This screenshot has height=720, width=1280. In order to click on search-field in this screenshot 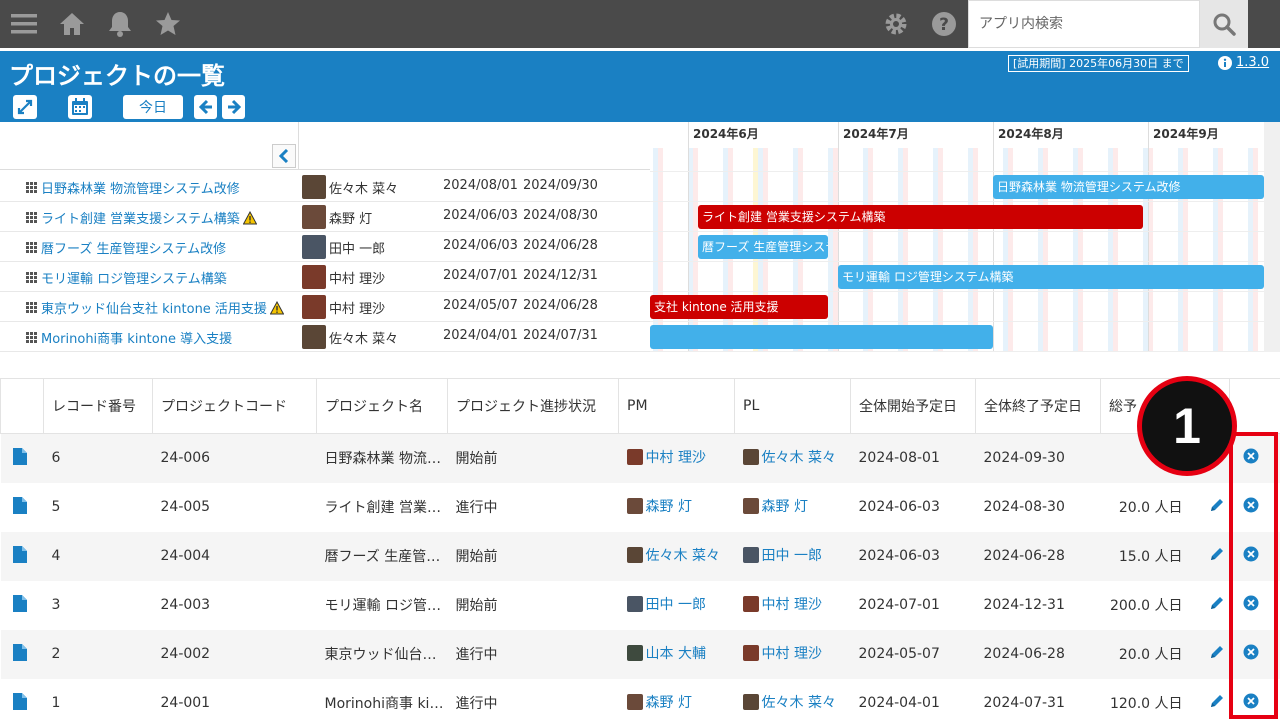, I will do `click(1084, 24)`.